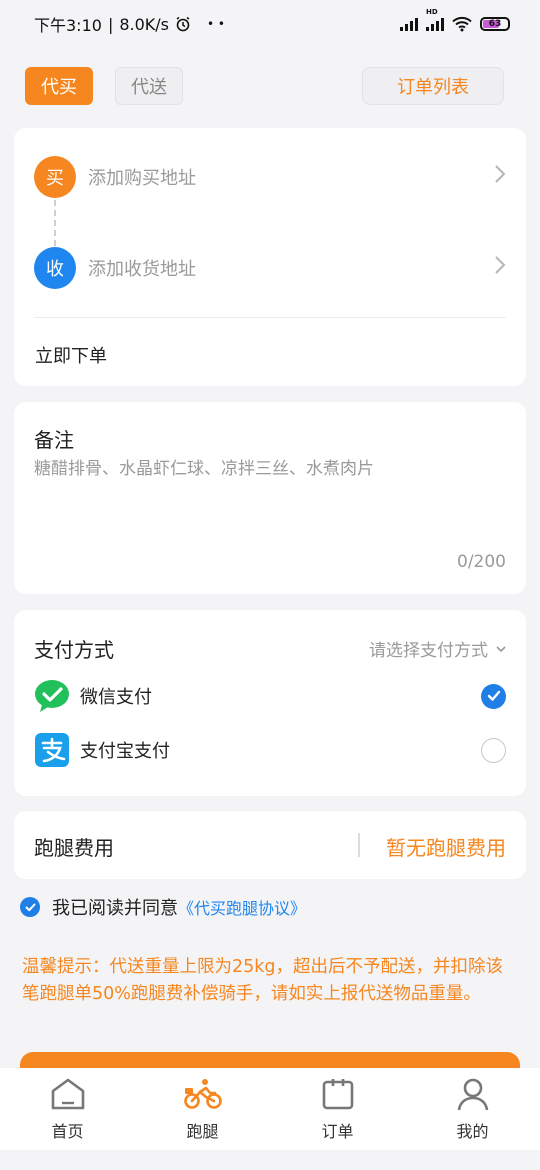 The height and width of the screenshot is (1170, 540). I want to click on nav-profile: 我的, so click(472, 1109).